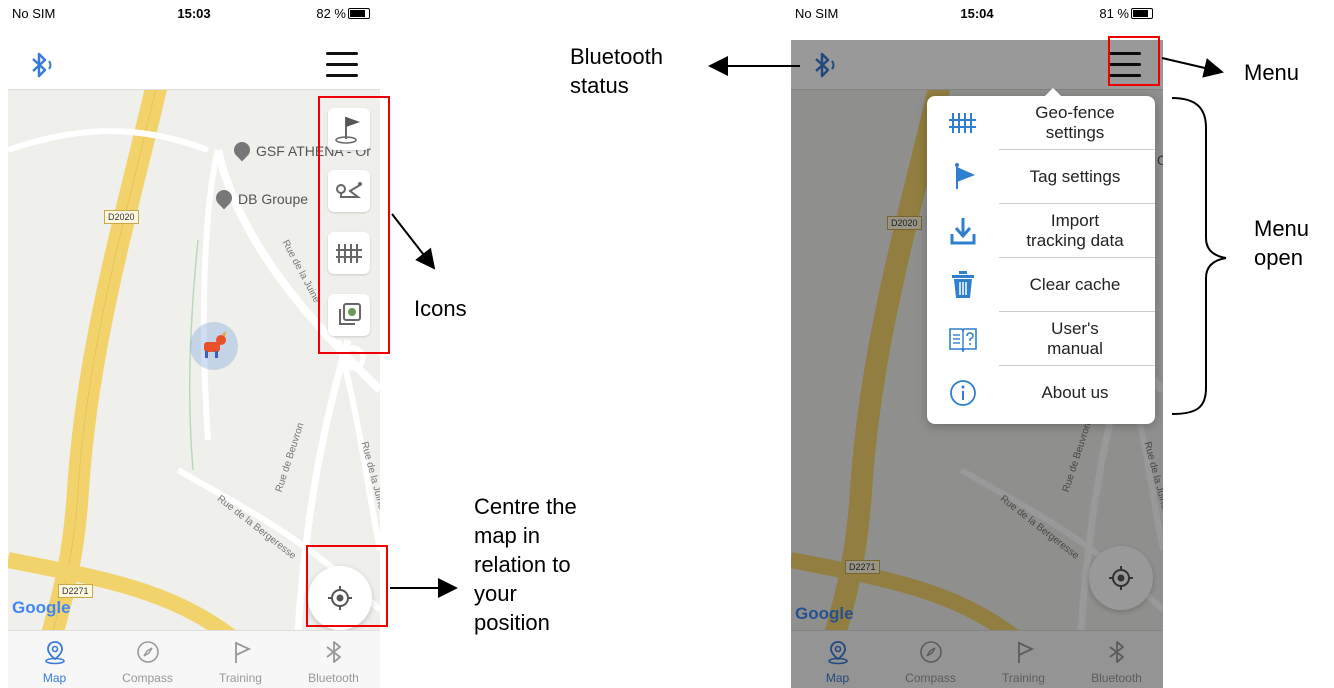 The image size is (1334, 688). Describe the element at coordinates (1282, 243) in the screenshot. I see `menu-open-callout: Menu open` at that location.